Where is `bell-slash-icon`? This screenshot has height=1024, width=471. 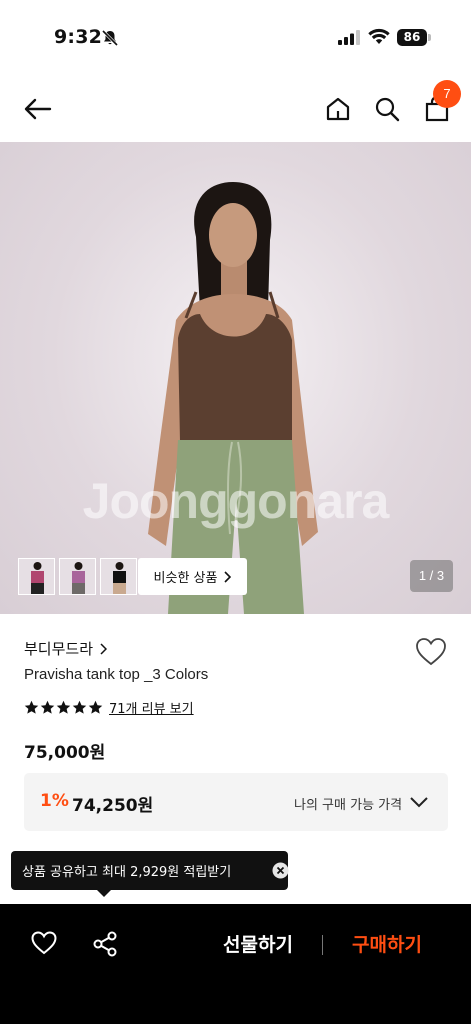 bell-slash-icon is located at coordinates (110, 38).